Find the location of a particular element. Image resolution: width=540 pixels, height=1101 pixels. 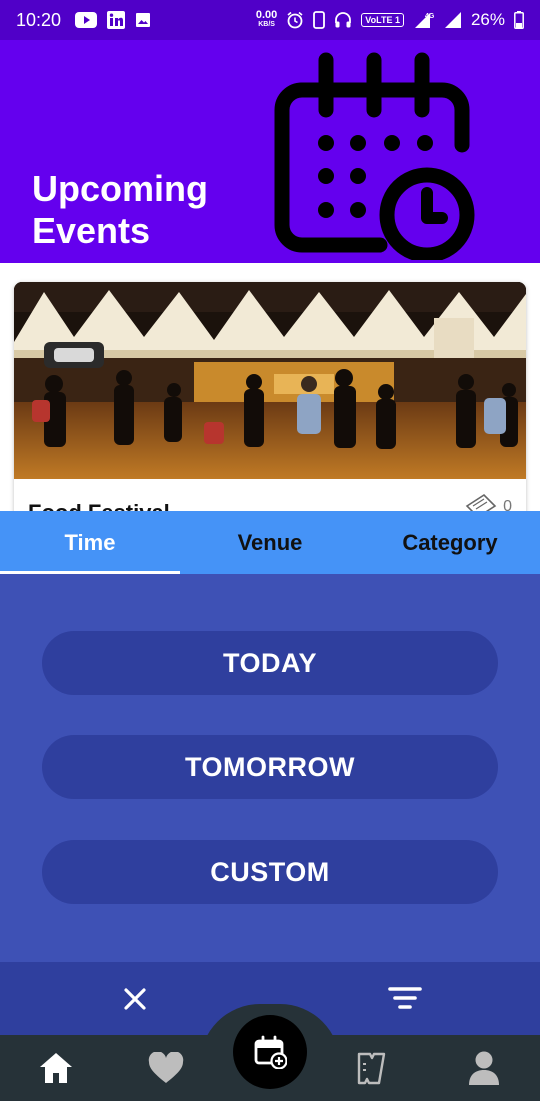

vibrate-icon is located at coordinates (319, 20).